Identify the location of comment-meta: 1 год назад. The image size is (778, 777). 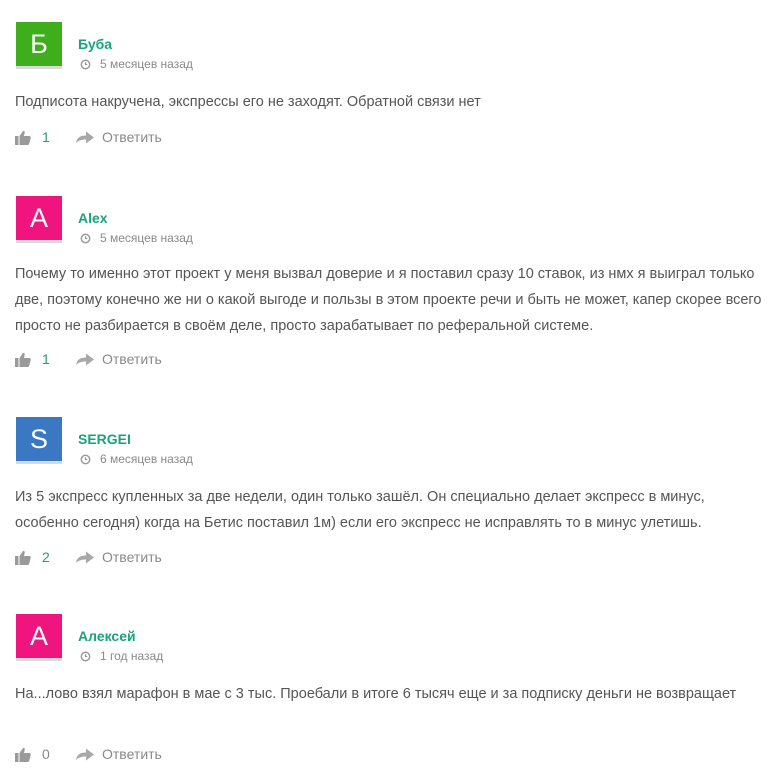
(121, 656).